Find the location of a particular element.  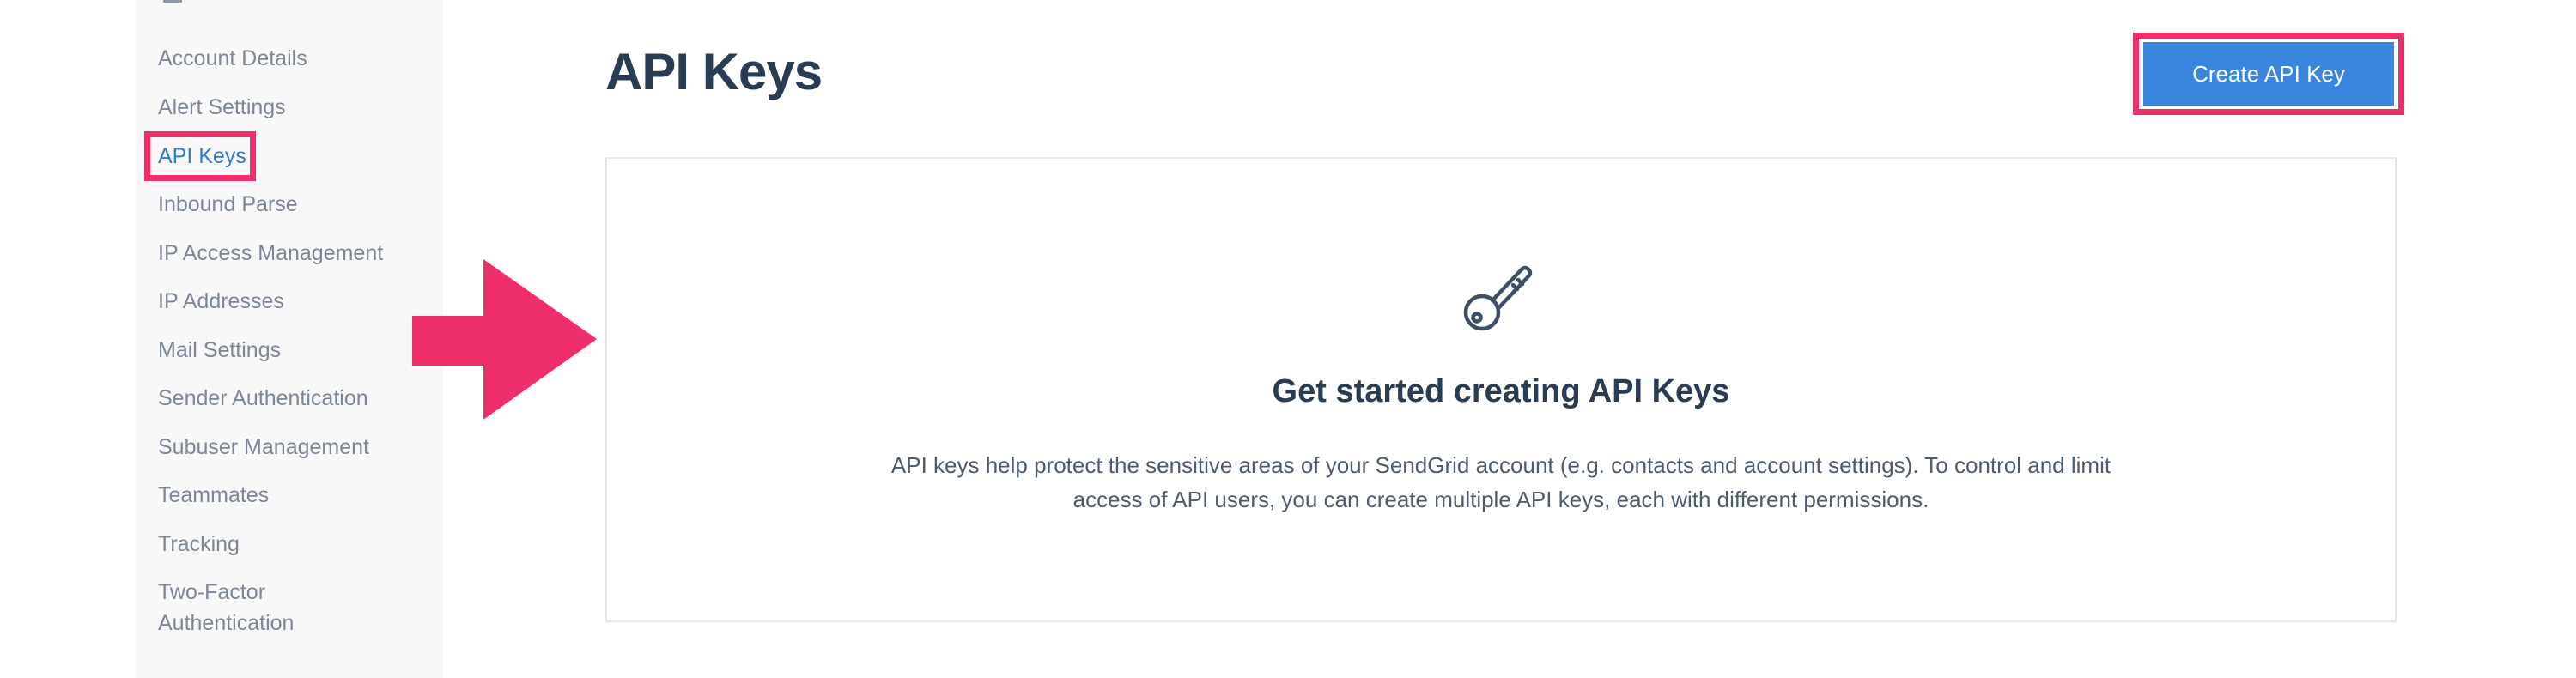

sidebar-item-subuser-management: Subuser Management is located at coordinates (263, 448).